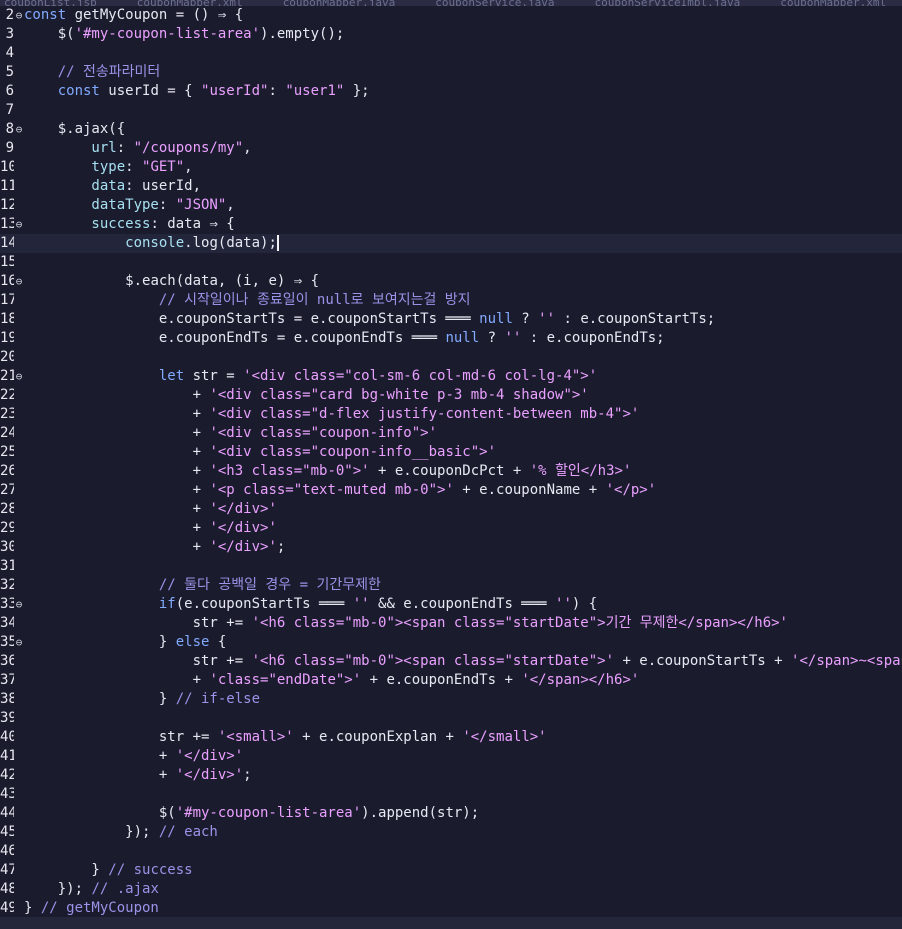 The image size is (902, 929). I want to click on code-token: '<div class="coupon-info__basic">', so click(353, 452).